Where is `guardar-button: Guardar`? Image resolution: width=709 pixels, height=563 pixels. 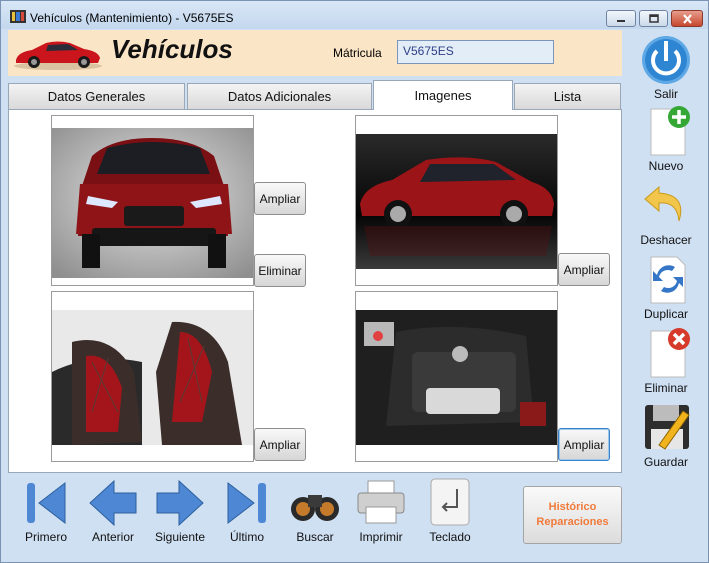 guardar-button: Guardar is located at coordinates (666, 435).